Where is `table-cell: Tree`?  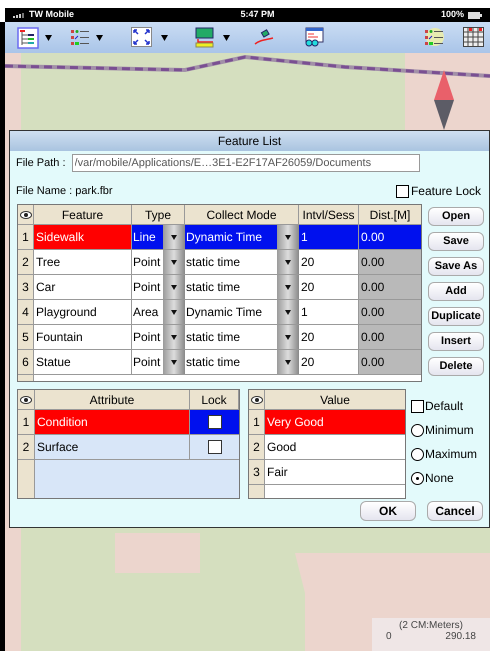 table-cell: Tree is located at coordinates (83, 262).